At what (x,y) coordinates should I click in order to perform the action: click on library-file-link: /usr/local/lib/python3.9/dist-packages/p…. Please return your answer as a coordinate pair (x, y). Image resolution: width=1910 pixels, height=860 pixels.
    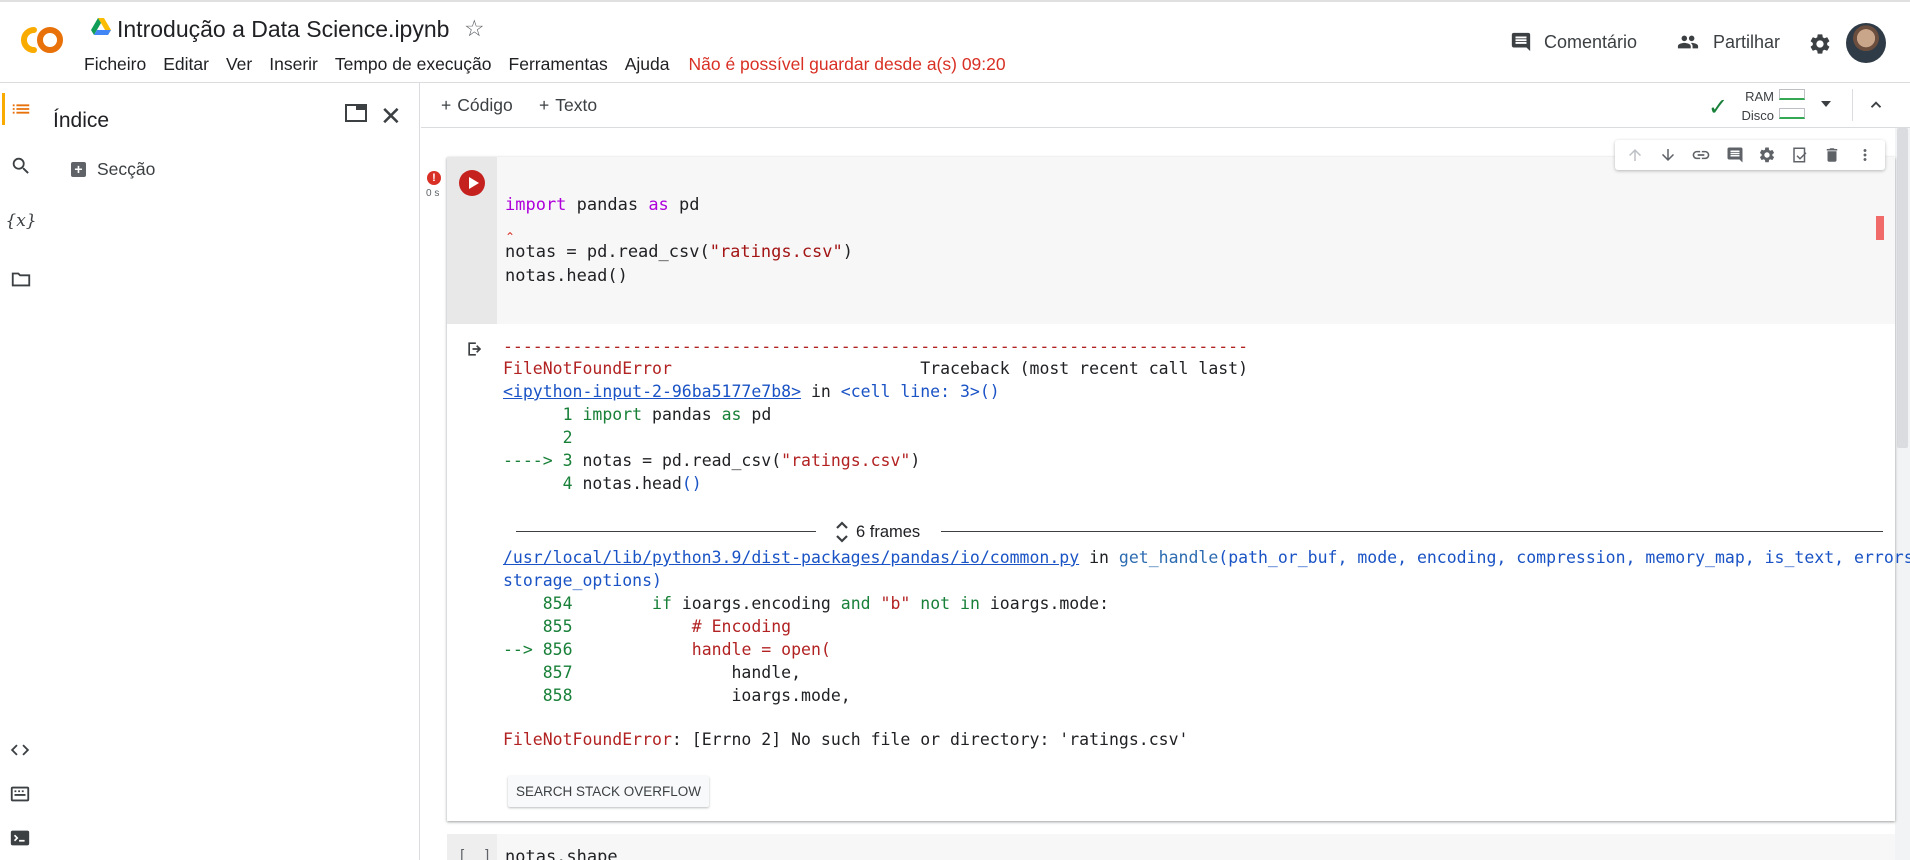
    Looking at the image, I should click on (791, 557).